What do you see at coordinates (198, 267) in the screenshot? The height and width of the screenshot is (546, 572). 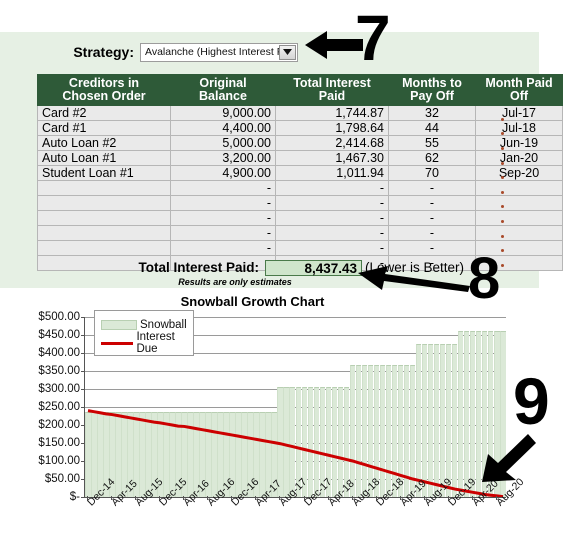 I see `total-interest-paid-label: Total Interest Paid:` at bounding box center [198, 267].